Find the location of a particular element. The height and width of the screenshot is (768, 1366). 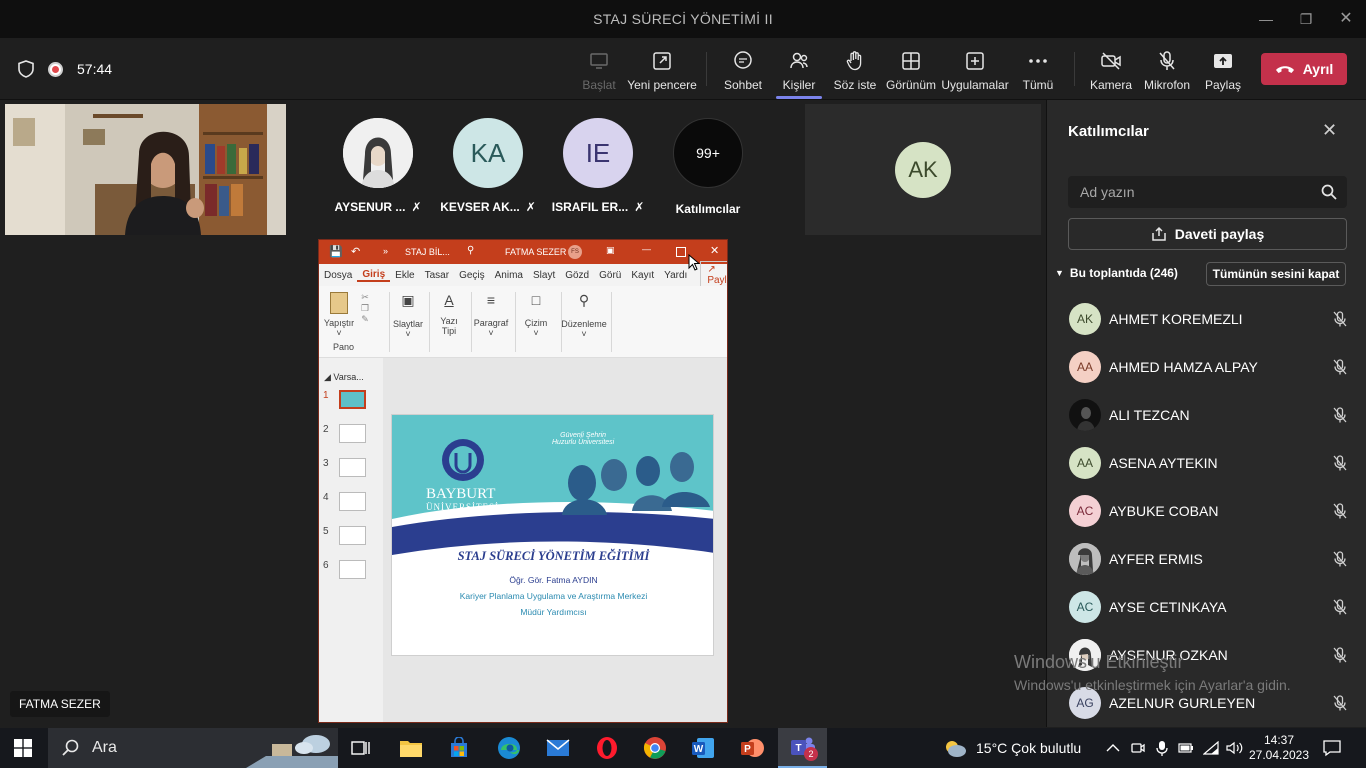

start-button: Başlat is located at coordinates (599, 69).